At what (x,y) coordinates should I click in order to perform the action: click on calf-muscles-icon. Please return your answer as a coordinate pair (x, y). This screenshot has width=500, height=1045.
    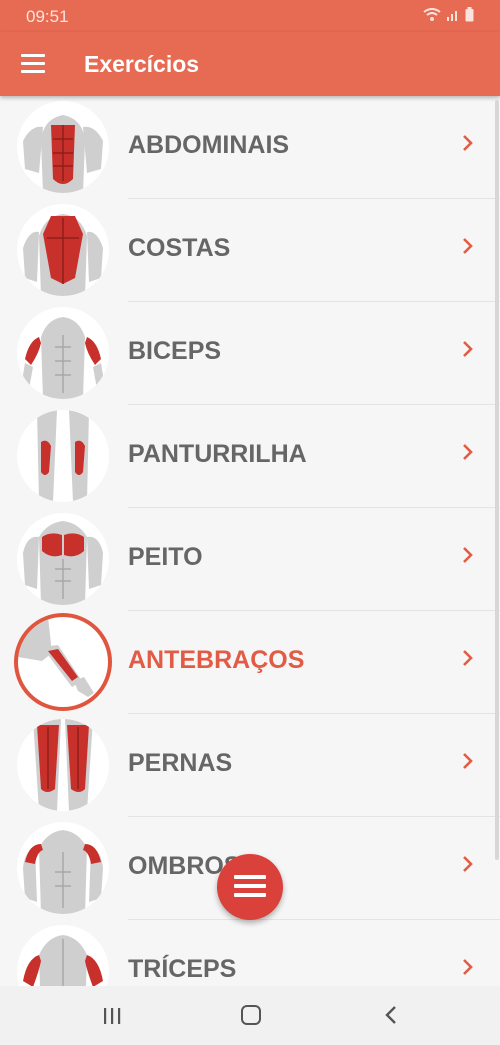
    Looking at the image, I should click on (63, 456).